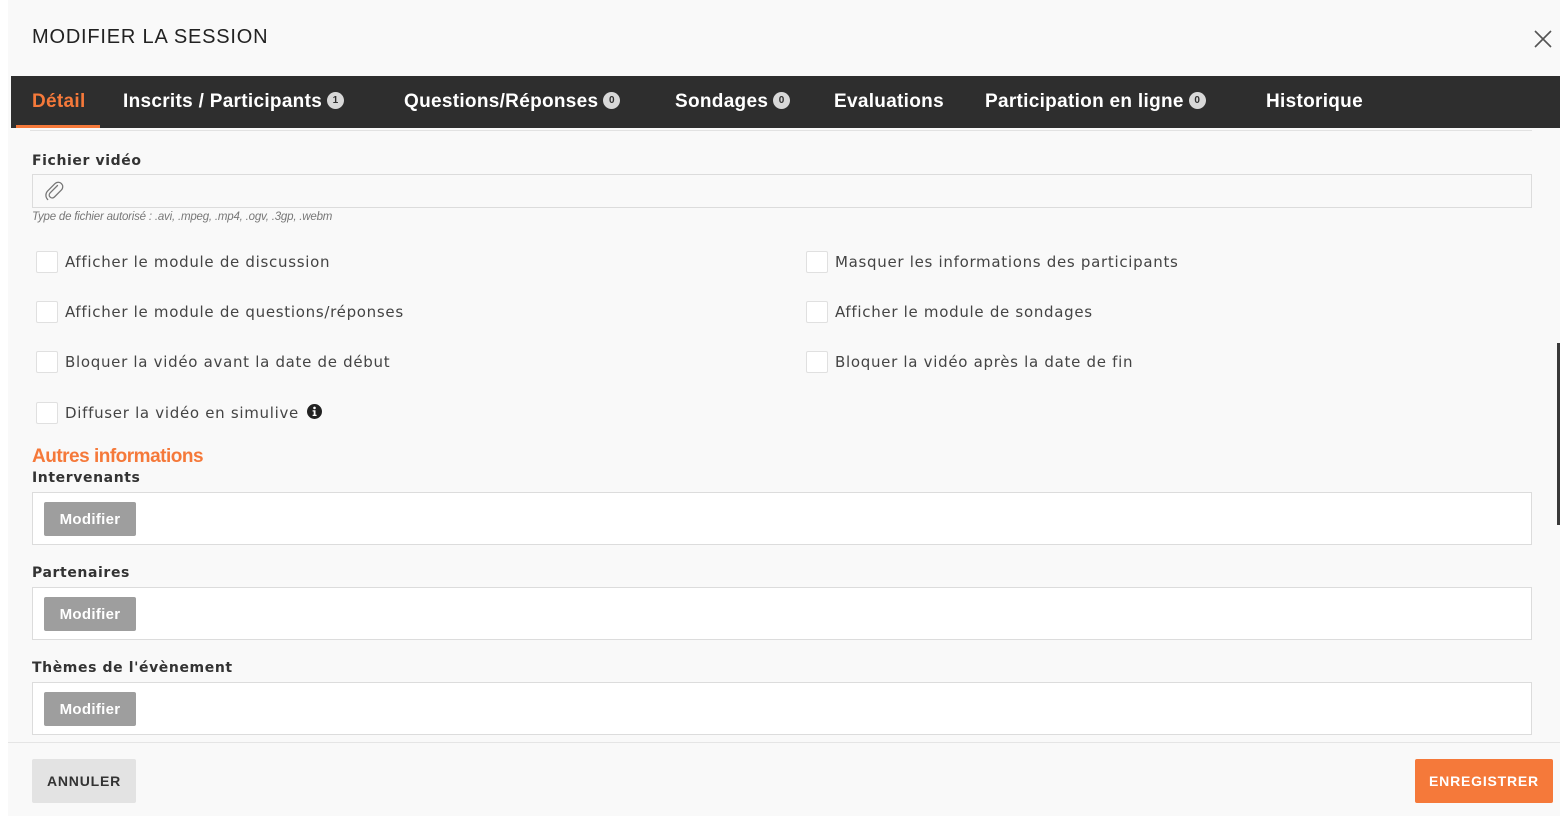  Describe the element at coordinates (132, 668) in the screenshot. I see `event-themes-label: Thèmes de l'évènement` at that location.